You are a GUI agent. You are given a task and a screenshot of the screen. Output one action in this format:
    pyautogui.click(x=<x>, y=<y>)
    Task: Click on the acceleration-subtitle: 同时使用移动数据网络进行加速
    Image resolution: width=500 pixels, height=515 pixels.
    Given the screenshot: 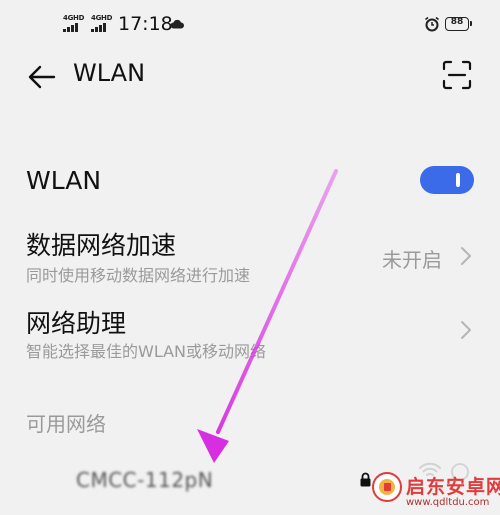 What is the action you would take?
    pyautogui.click(x=138, y=275)
    